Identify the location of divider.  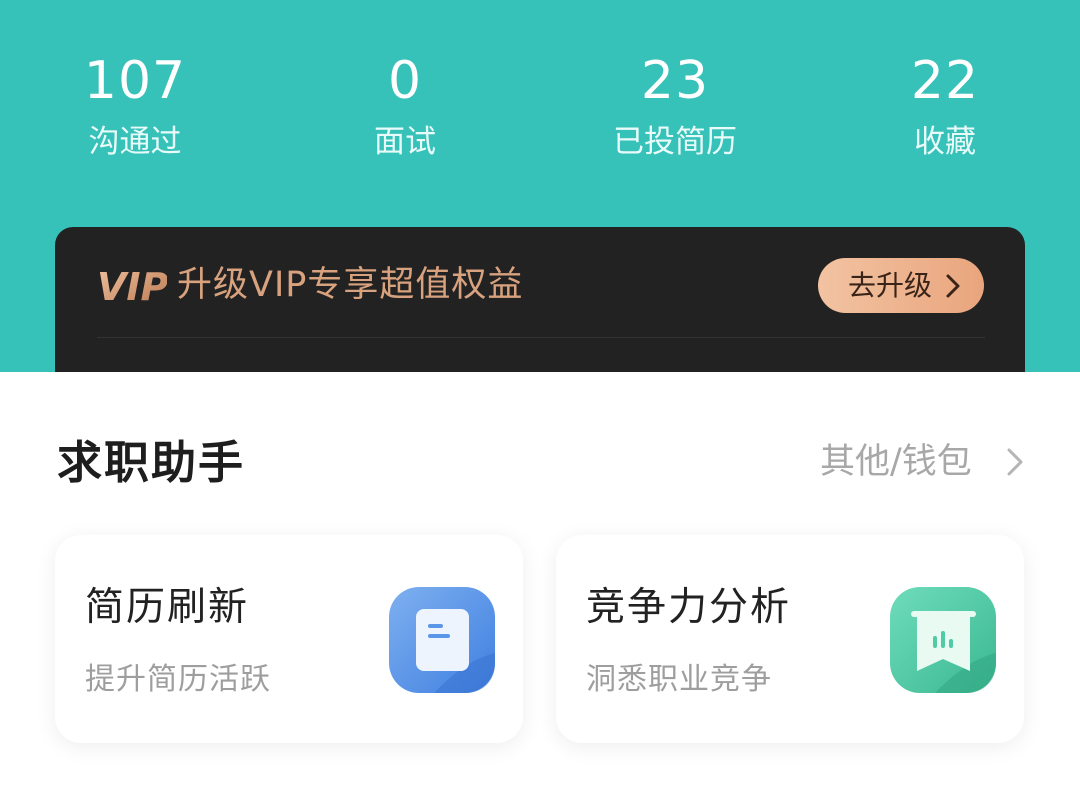
(541, 337).